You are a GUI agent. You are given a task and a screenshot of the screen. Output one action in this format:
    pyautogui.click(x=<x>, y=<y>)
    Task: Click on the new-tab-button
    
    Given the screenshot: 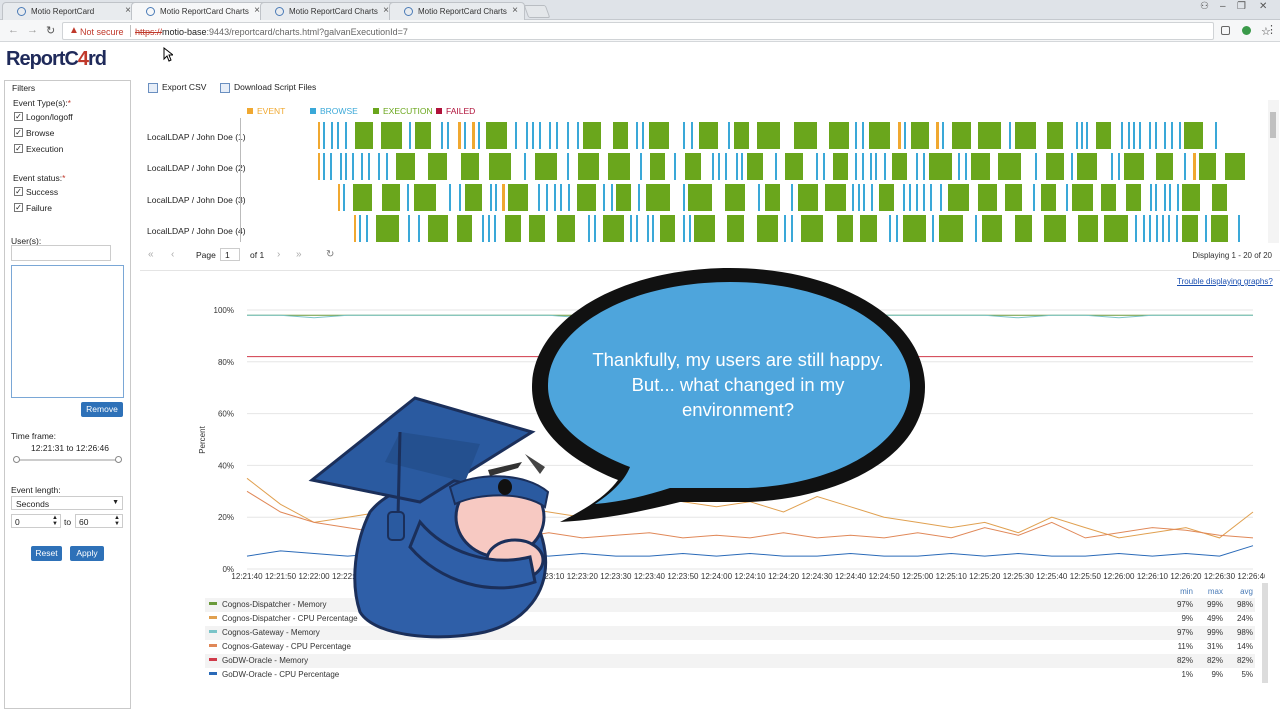 What is the action you would take?
    pyautogui.click(x=537, y=11)
    